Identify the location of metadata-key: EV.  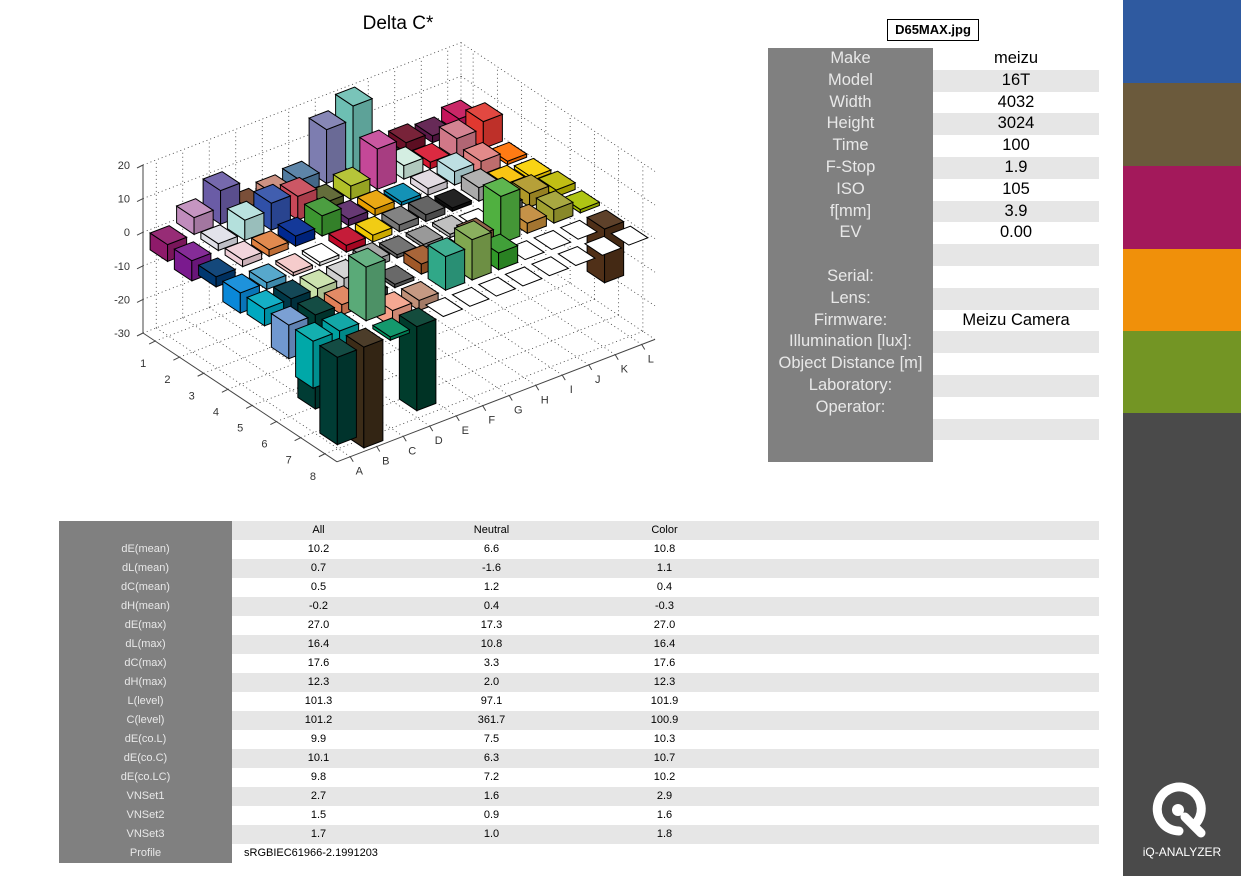
(850, 232).